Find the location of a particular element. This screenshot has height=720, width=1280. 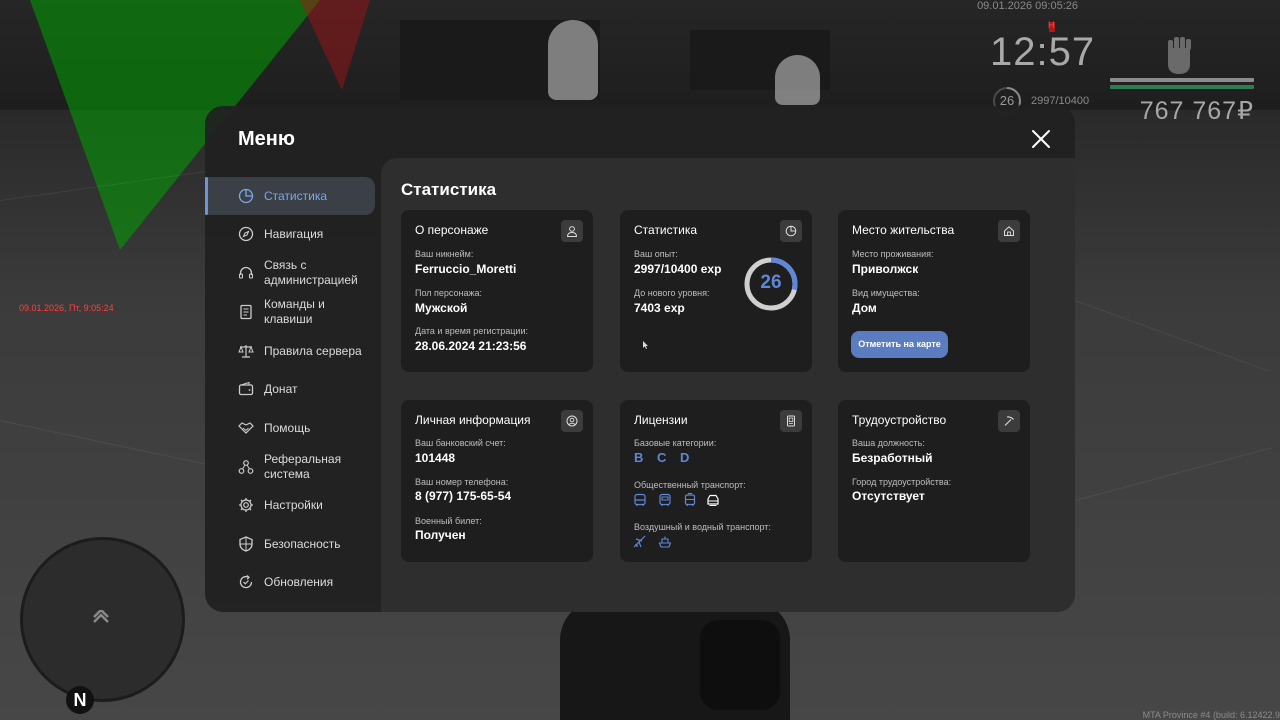

sidebar-item-statistics: Статистика is located at coordinates (290, 196).